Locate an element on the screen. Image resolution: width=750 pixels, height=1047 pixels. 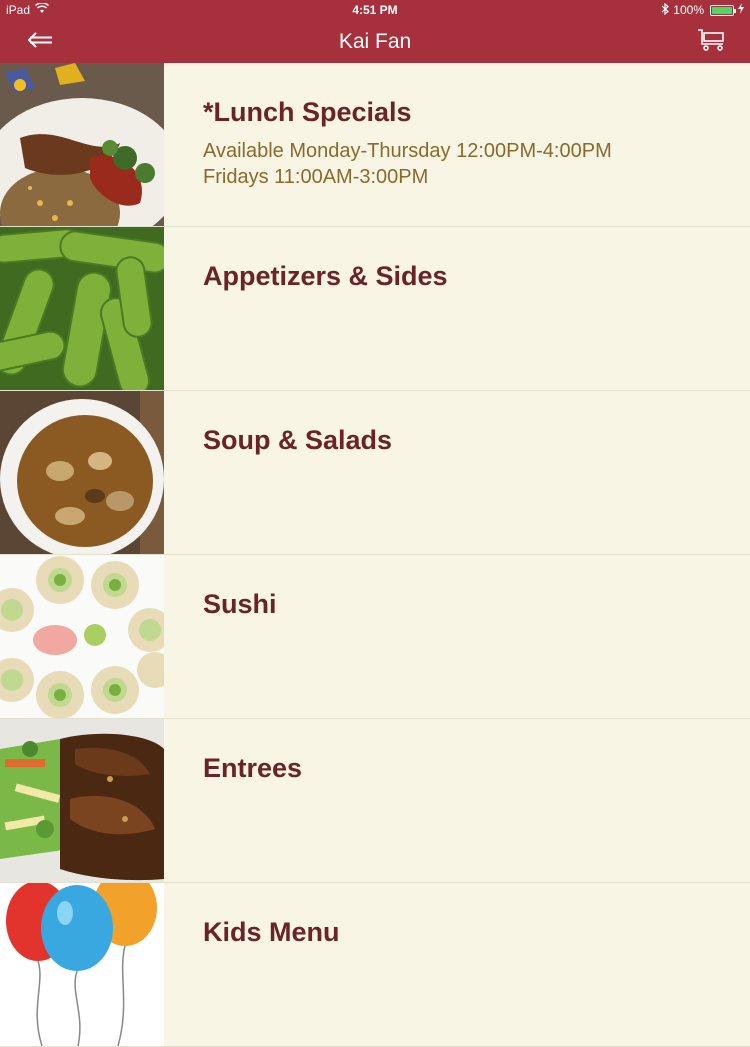
entrees-text: Entrees is located at coordinates (233, 800).